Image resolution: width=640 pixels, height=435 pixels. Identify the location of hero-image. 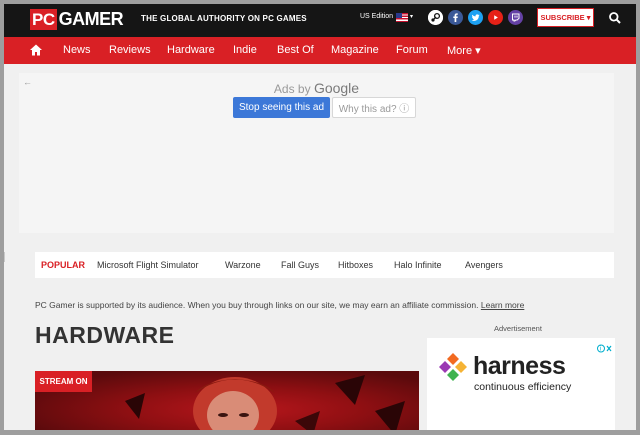
(227, 403).